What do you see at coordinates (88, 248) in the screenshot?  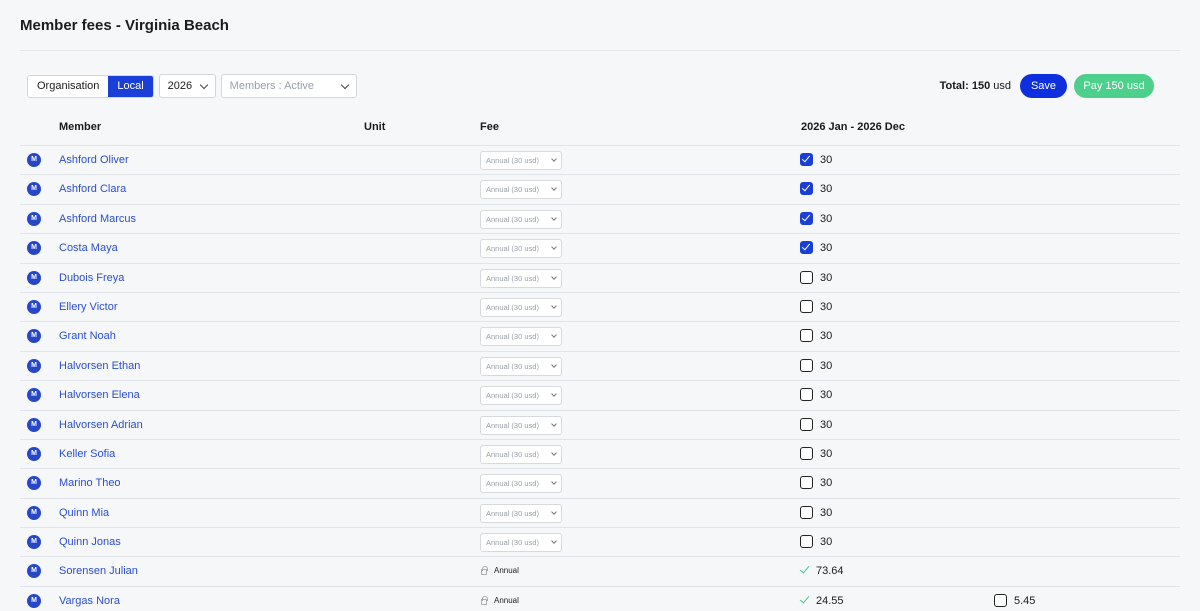 I see `member-name-link: Costa Maya` at bounding box center [88, 248].